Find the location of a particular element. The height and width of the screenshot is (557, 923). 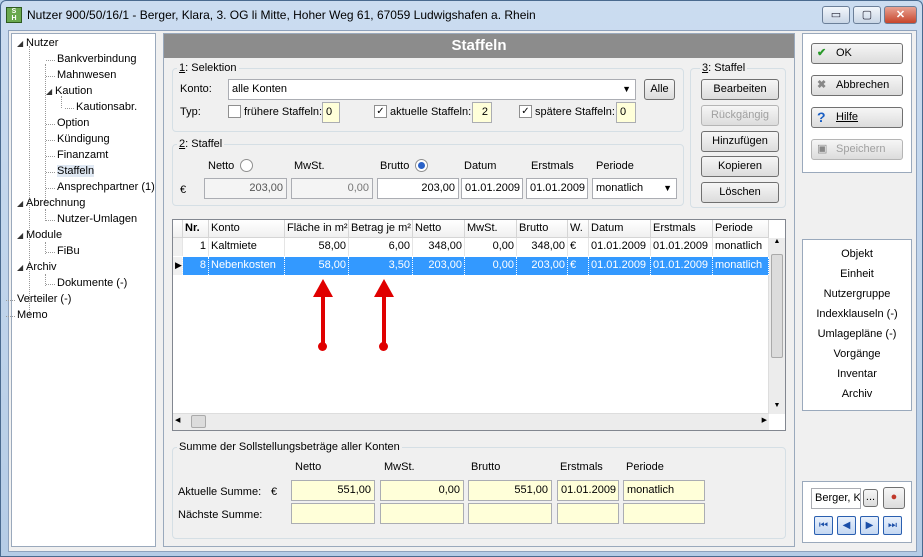

column-header: W. is located at coordinates (578, 229).